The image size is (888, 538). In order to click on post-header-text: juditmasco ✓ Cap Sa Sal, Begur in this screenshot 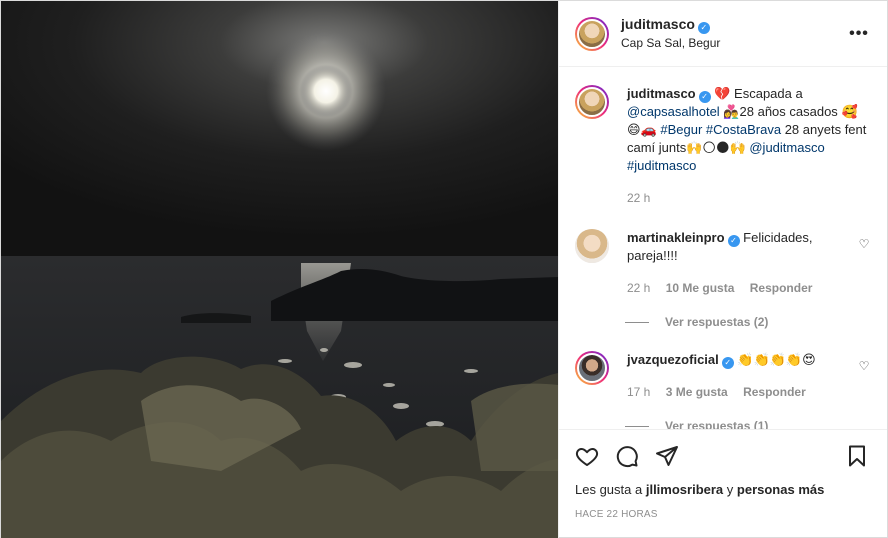, I will do `click(734, 33)`.